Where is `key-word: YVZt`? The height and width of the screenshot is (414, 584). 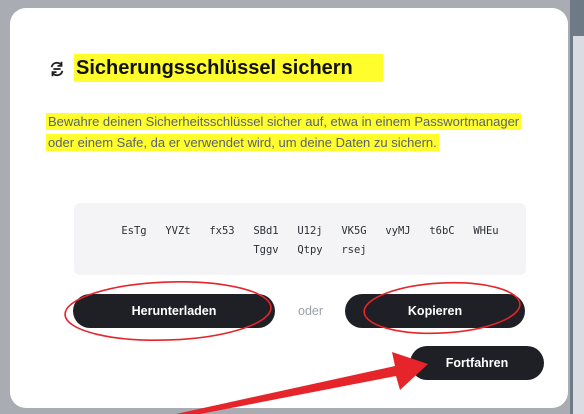 key-word: YVZt is located at coordinates (178, 231).